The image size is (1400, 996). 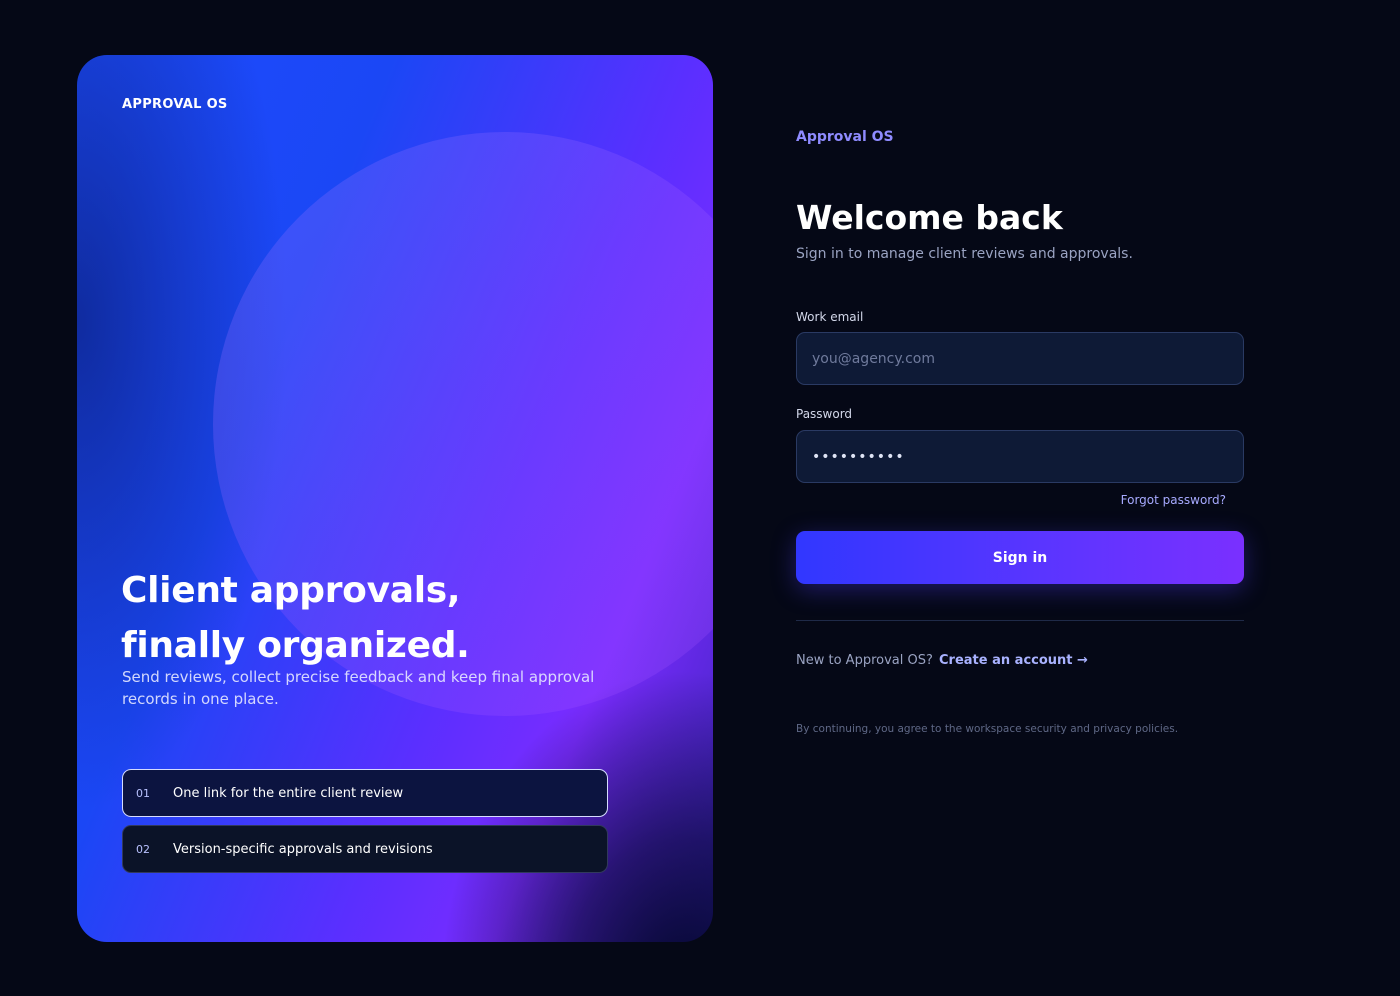 What do you see at coordinates (1020, 358) in the screenshot?
I see `email-field` at bounding box center [1020, 358].